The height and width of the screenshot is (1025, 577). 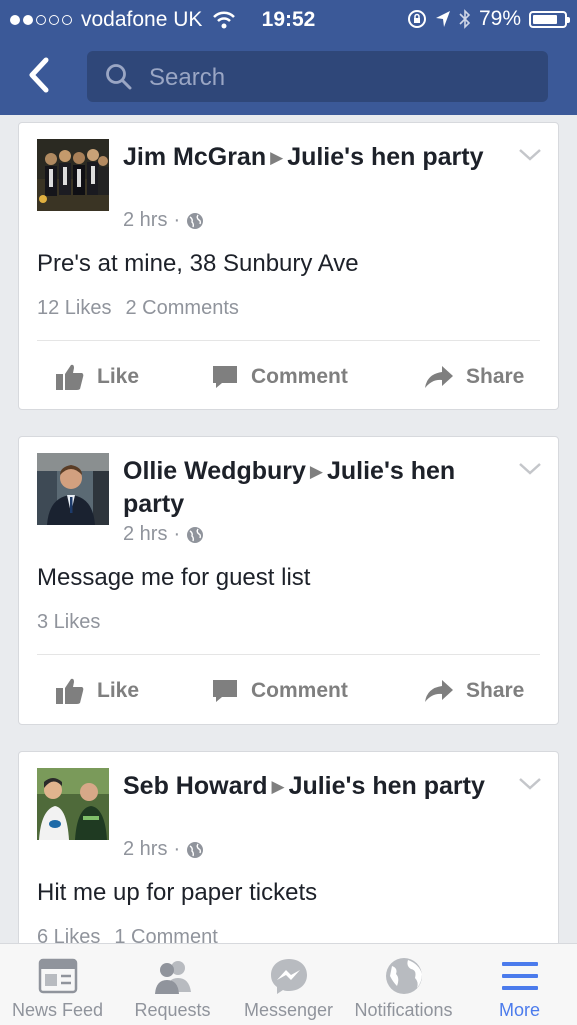 I want to click on back-arrow-icon, so click(x=40, y=75).